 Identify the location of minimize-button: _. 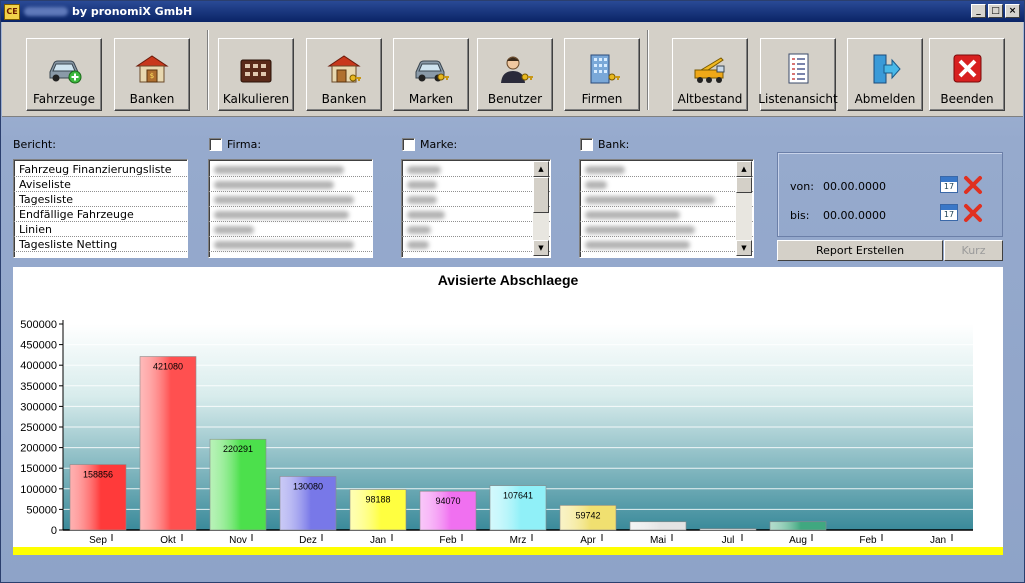
(978, 11).